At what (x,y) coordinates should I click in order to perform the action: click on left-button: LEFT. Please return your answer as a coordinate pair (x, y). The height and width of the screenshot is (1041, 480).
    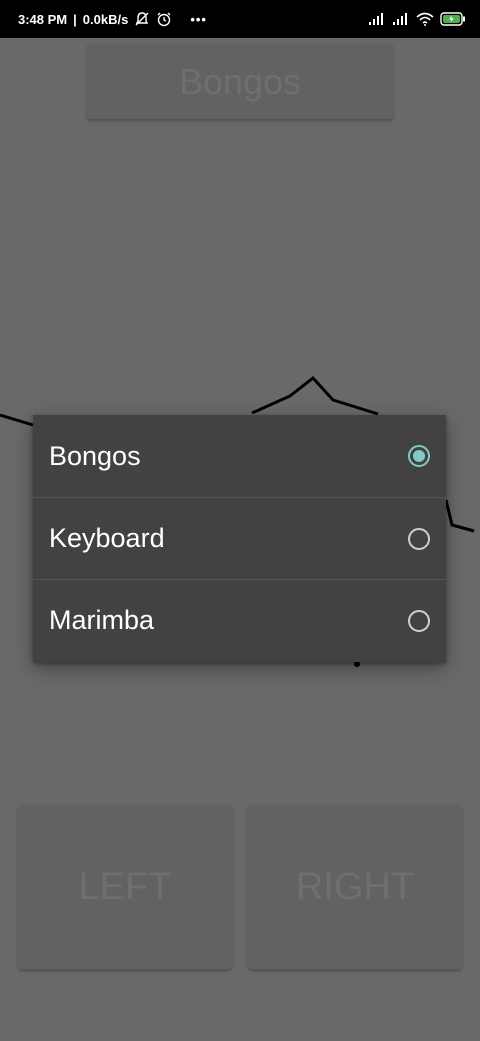
    Looking at the image, I should click on (125, 887).